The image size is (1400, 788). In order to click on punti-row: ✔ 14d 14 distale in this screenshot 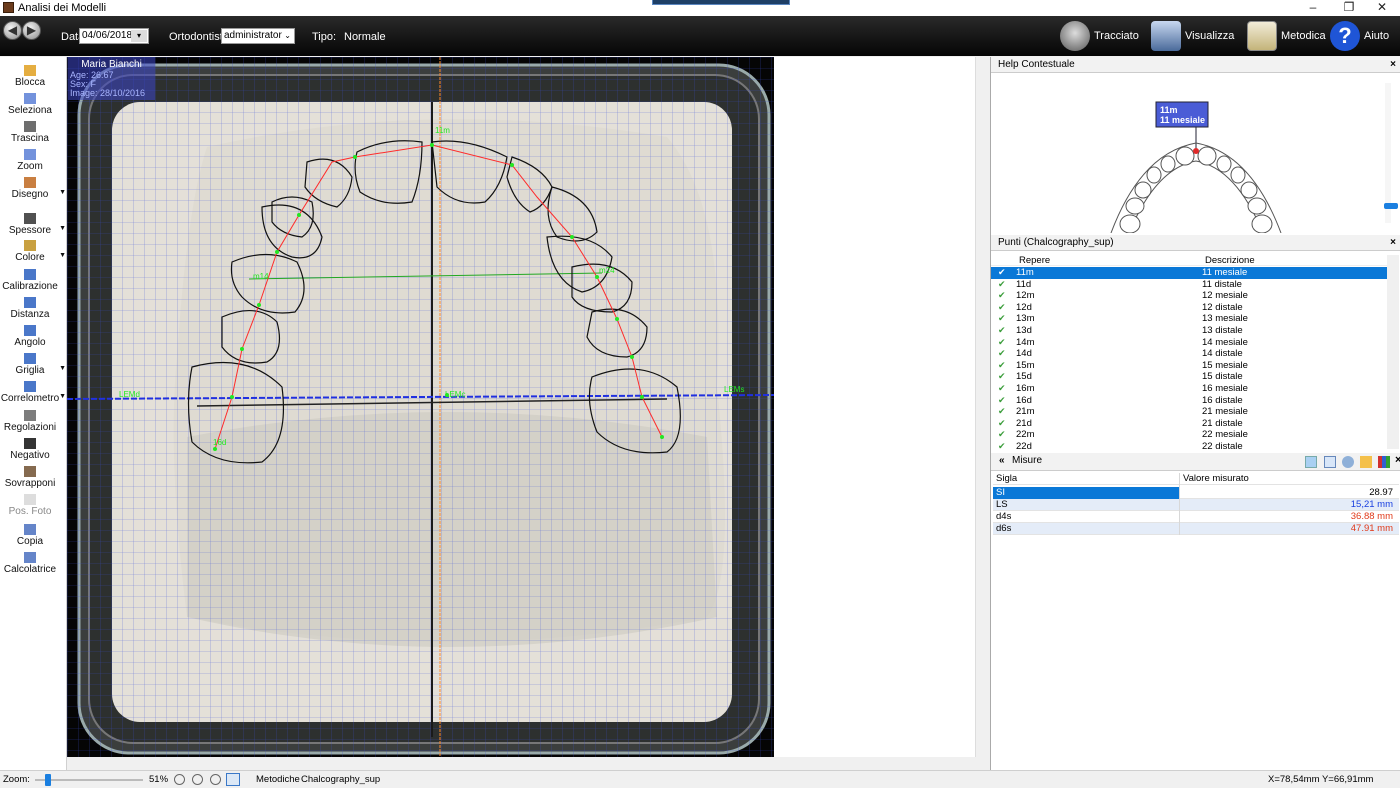, I will do `click(1189, 354)`.